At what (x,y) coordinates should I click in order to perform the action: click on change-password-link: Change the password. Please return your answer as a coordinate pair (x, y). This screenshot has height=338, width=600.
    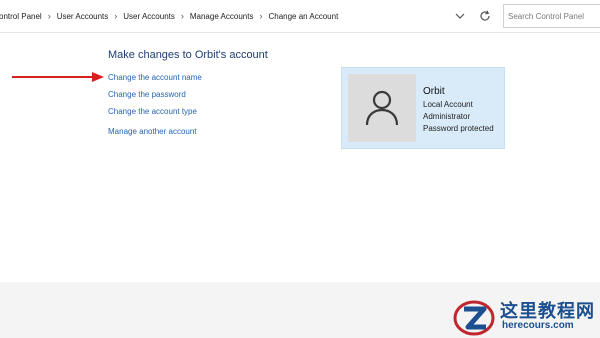
    Looking at the image, I should click on (147, 94).